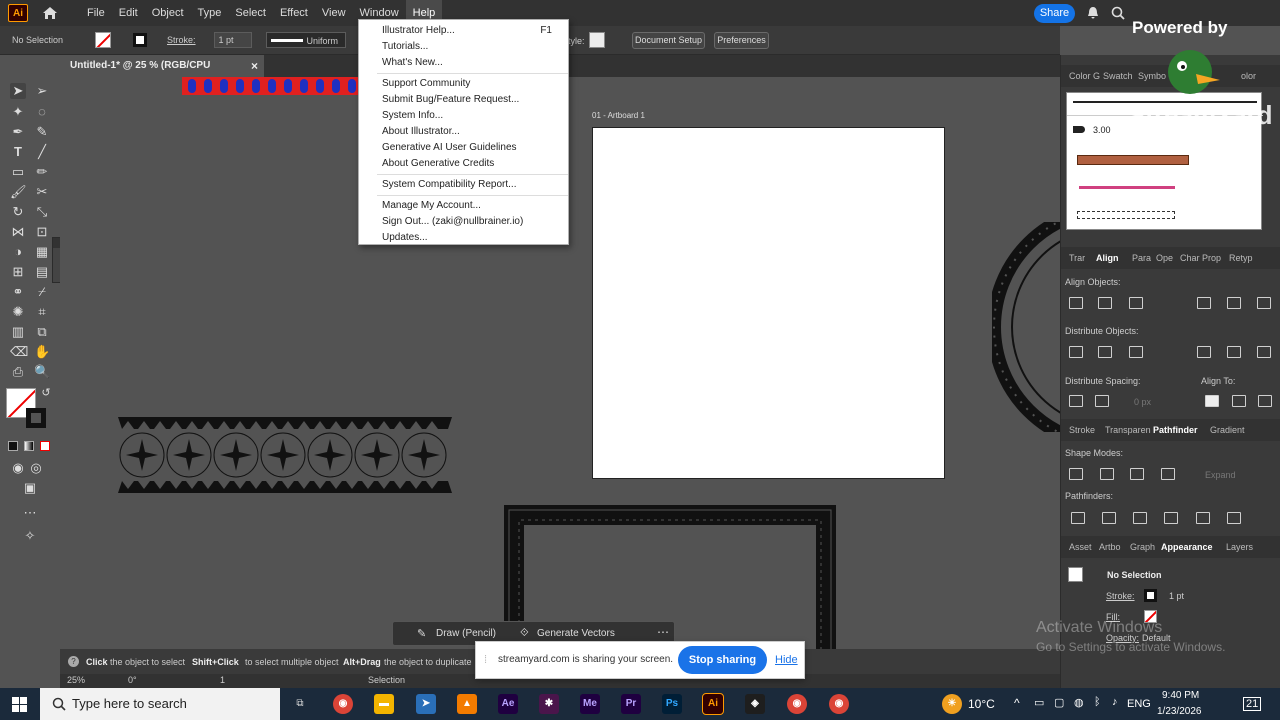 This screenshot has height=720, width=1280. What do you see at coordinates (466, 633) in the screenshot?
I see `draw-pencil-button: Draw (Pencil)` at bounding box center [466, 633].